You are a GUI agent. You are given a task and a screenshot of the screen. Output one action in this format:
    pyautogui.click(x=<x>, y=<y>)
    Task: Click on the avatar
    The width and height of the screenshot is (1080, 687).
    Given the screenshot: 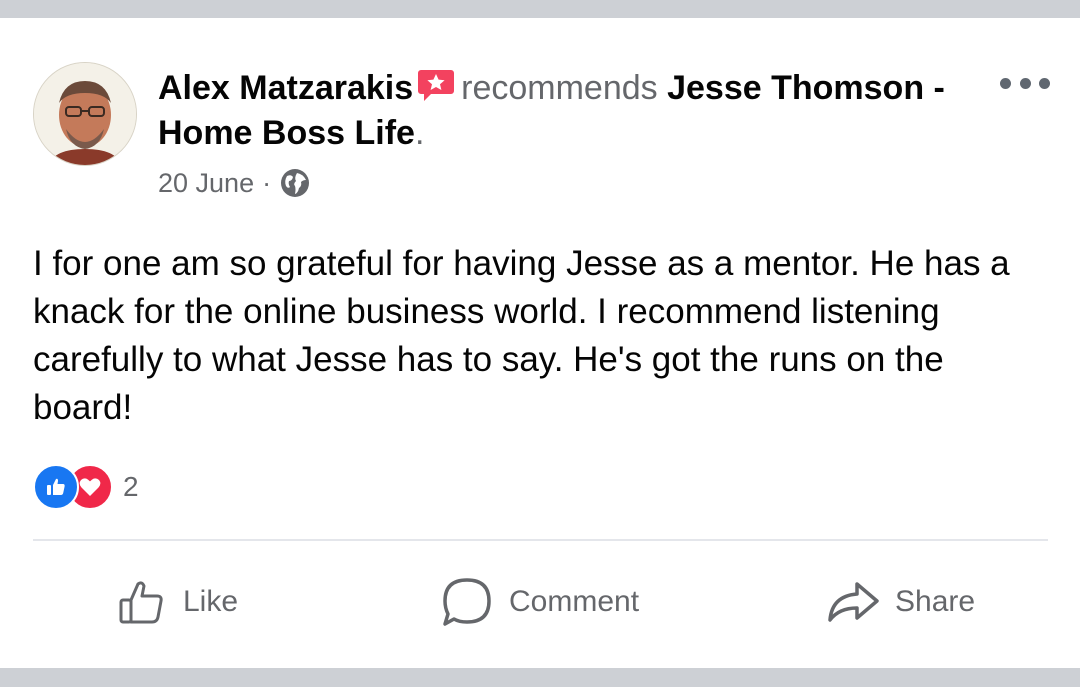 What is the action you would take?
    pyautogui.click(x=85, y=114)
    